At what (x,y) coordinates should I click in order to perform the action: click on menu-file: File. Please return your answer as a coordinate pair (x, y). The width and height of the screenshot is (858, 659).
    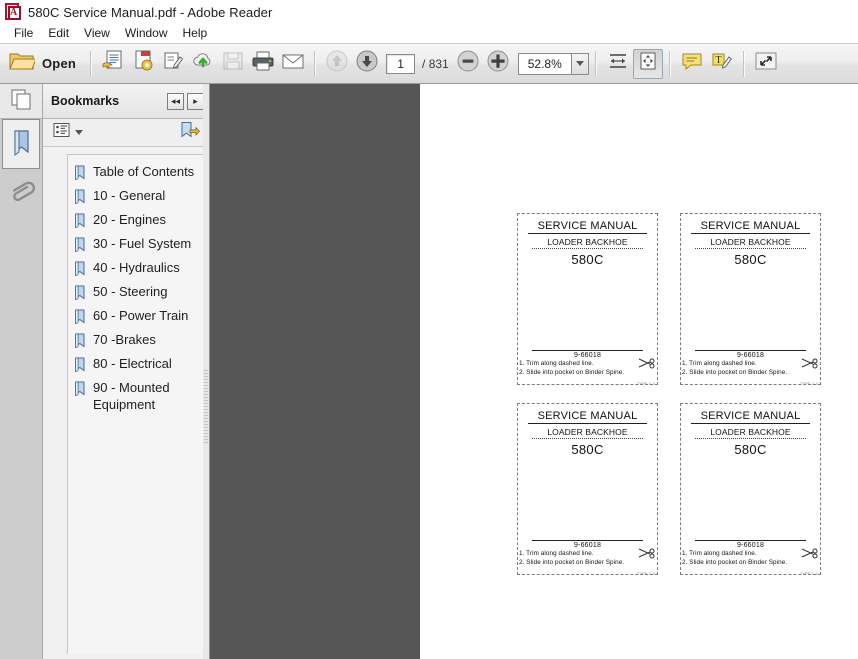
    Looking at the image, I should click on (24, 33).